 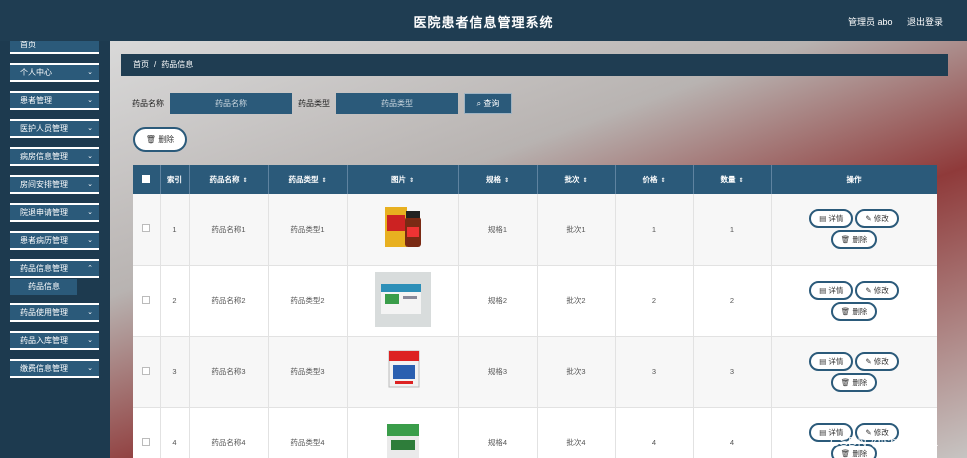 I want to click on col-image: 图片 ⇕, so click(x=403, y=179).